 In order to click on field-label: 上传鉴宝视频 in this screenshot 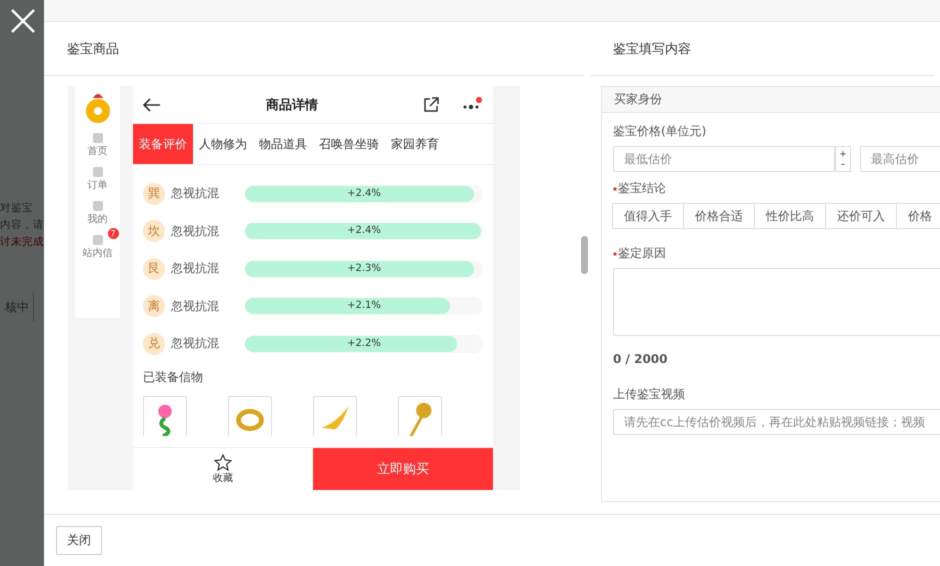, I will do `click(649, 394)`.